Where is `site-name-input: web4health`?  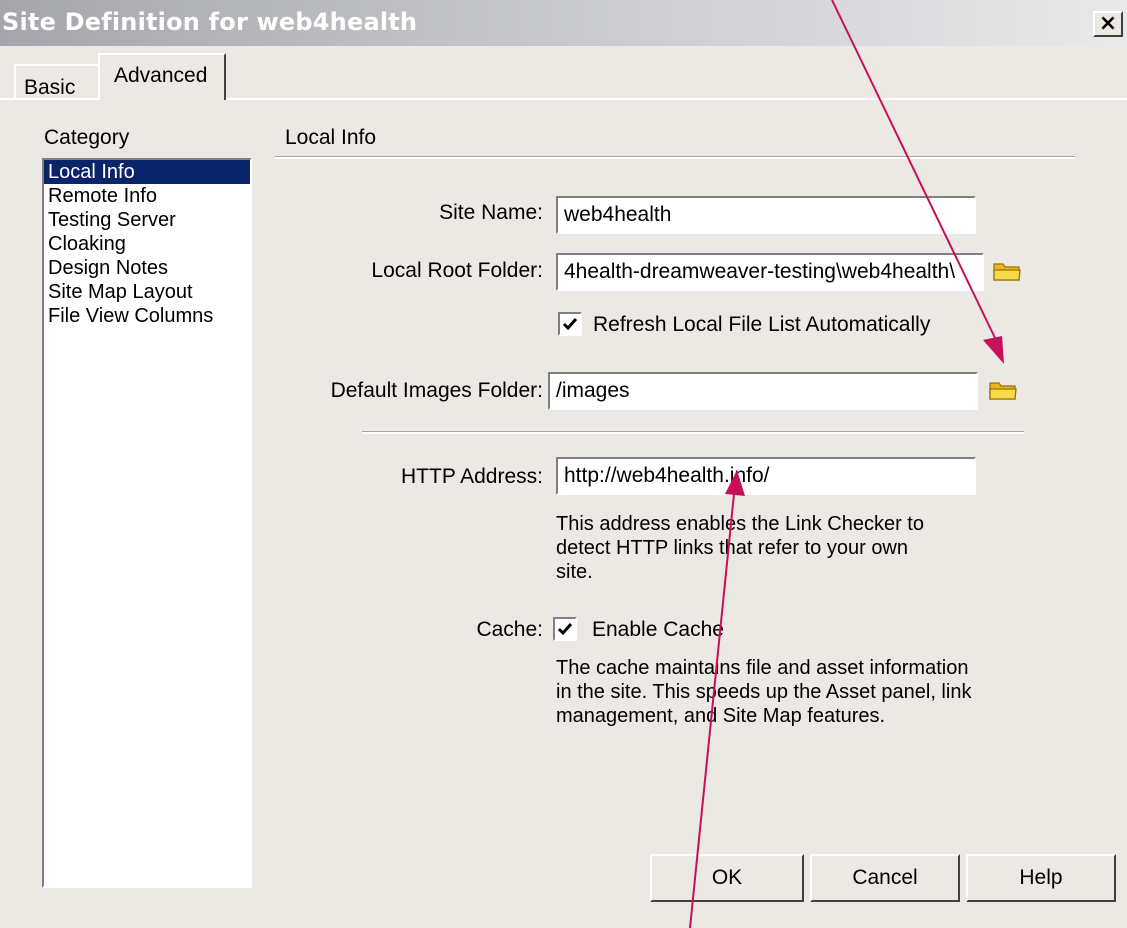
site-name-input: web4health is located at coordinates (766, 215).